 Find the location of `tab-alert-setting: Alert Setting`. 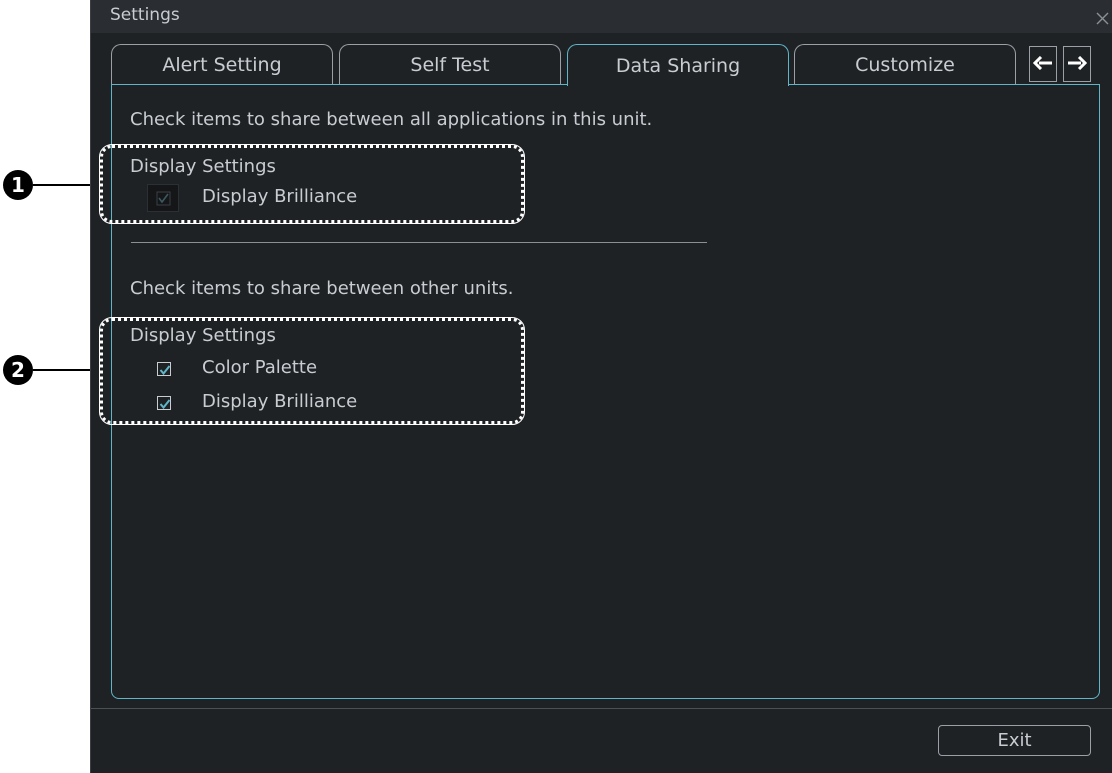

tab-alert-setting: Alert Setting is located at coordinates (222, 64).